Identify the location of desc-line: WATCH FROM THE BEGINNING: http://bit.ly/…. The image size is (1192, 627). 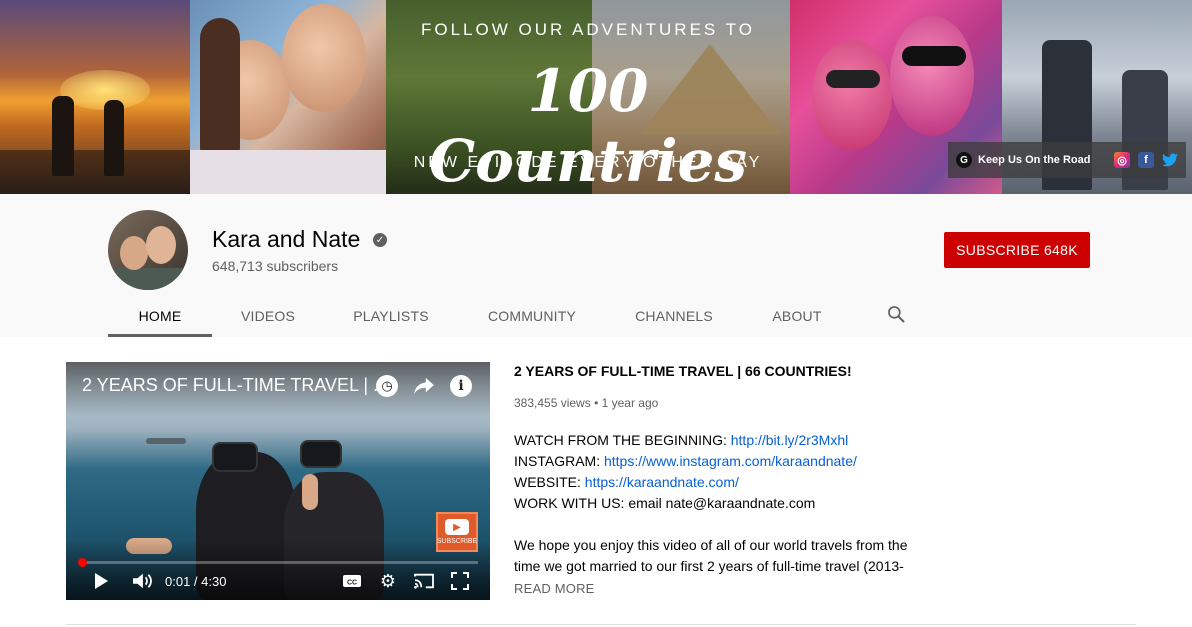
(681, 440).